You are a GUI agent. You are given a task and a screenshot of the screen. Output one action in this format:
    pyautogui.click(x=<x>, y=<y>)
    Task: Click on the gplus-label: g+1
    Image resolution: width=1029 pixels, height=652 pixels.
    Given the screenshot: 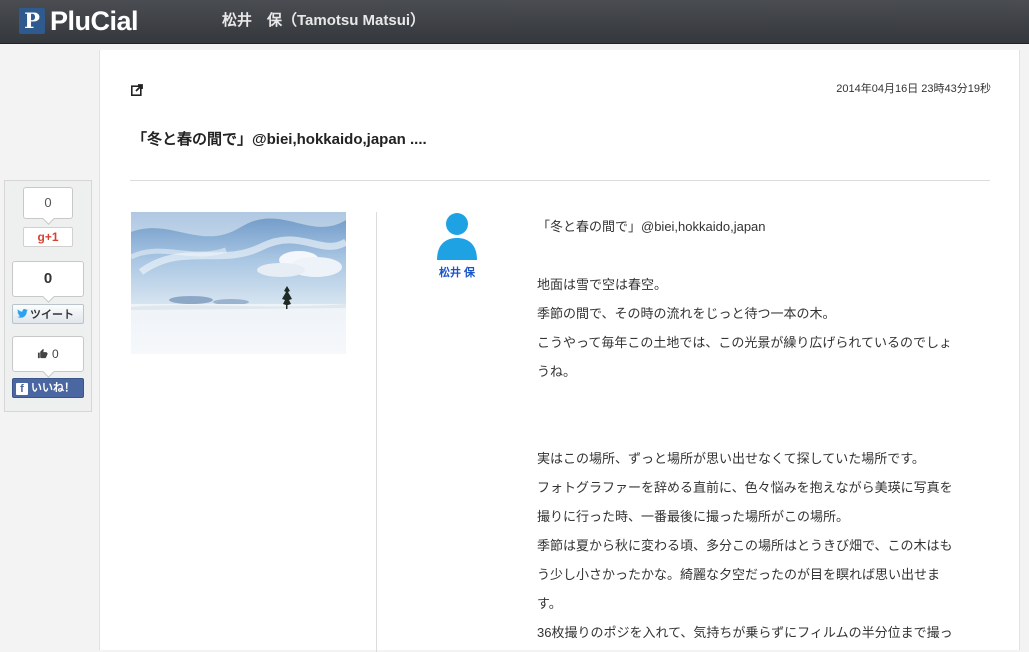 What is the action you would take?
    pyautogui.click(x=48, y=237)
    